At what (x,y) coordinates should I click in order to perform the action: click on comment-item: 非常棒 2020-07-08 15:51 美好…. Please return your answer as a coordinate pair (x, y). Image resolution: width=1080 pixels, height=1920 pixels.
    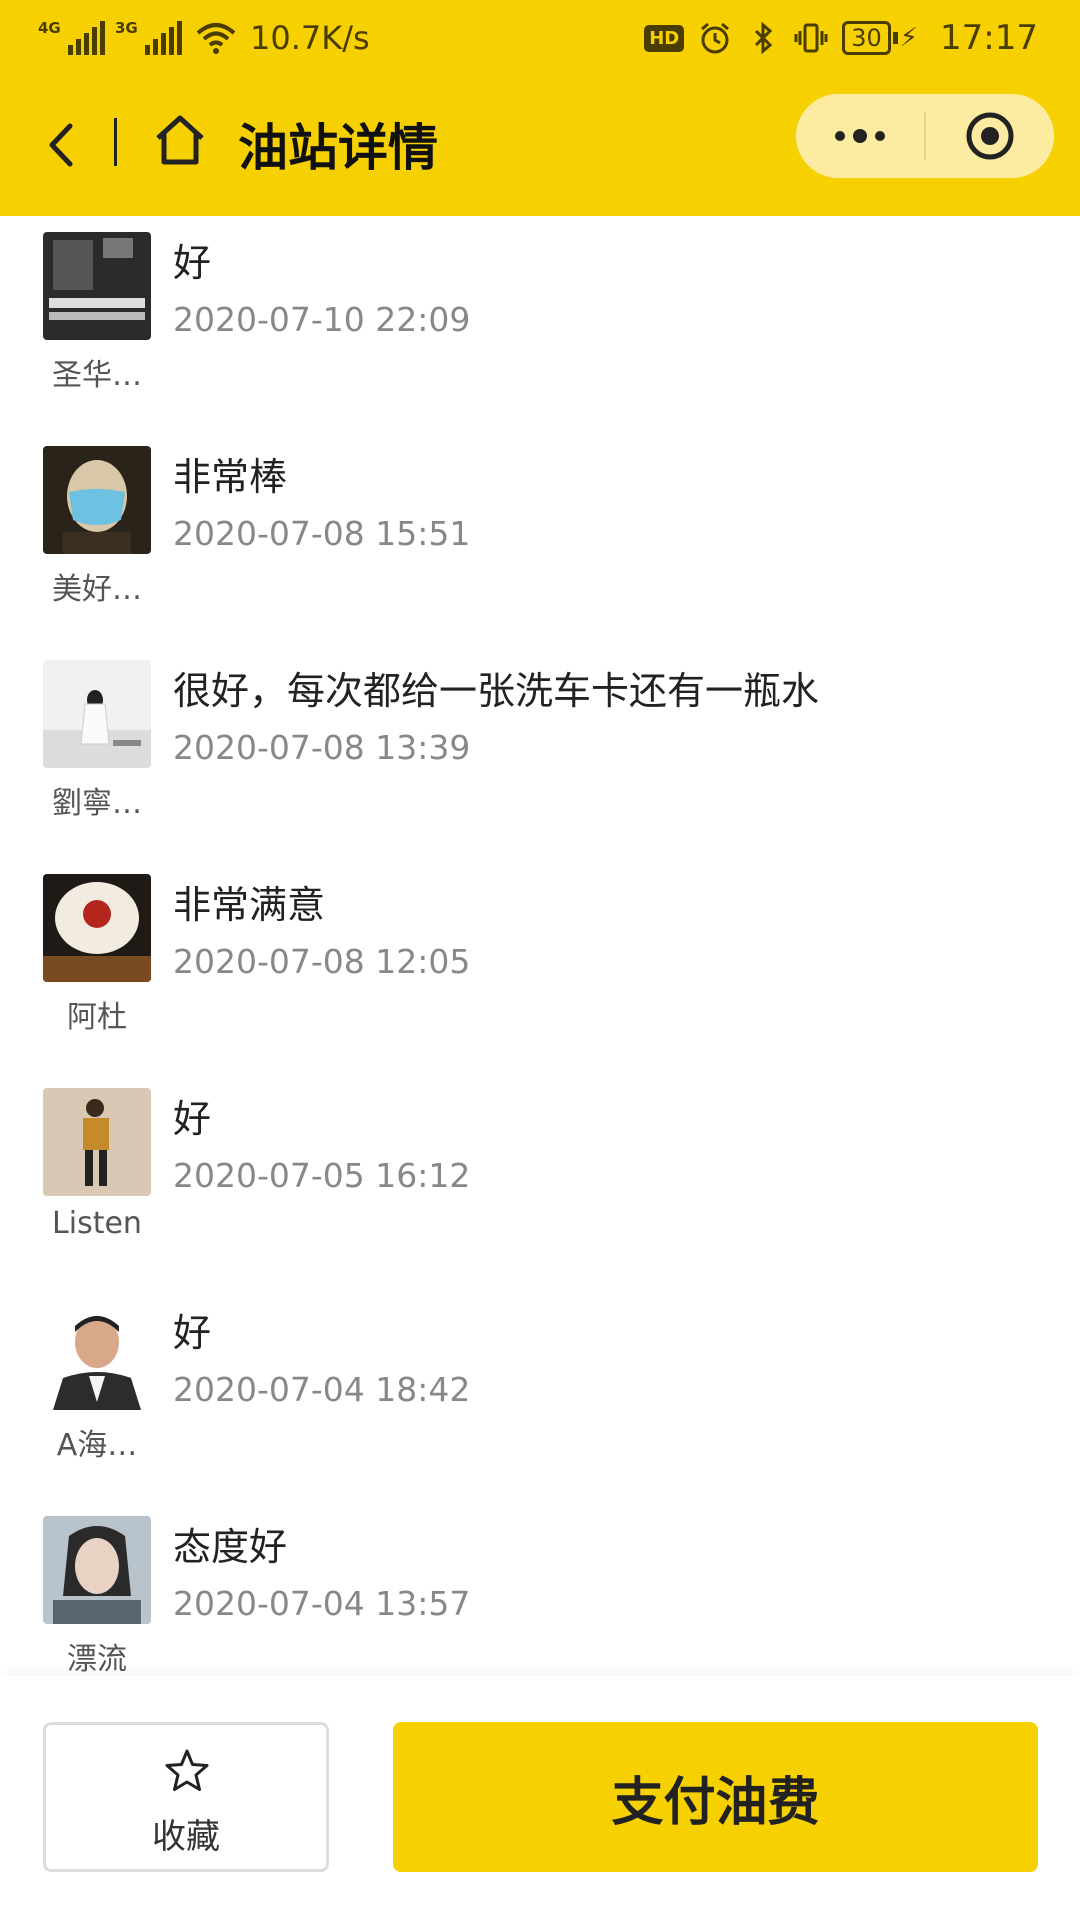
    Looking at the image, I should click on (540, 537).